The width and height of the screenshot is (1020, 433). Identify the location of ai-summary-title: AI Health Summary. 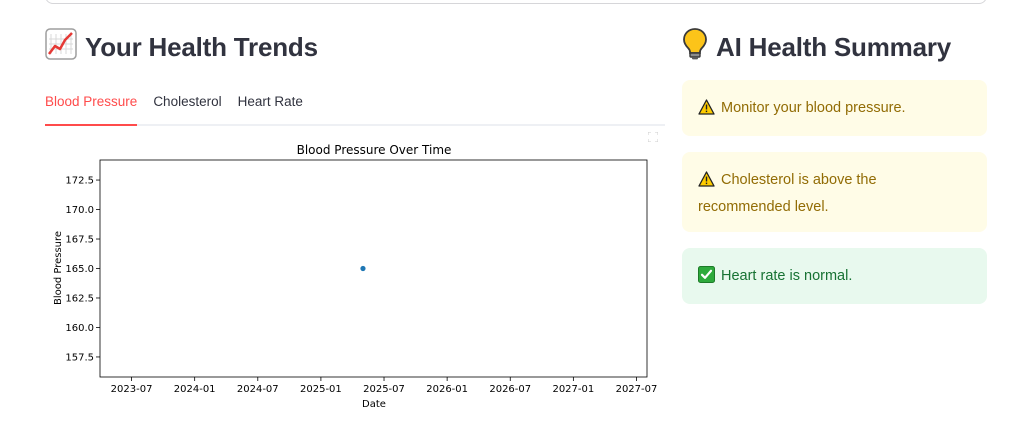
(834, 46).